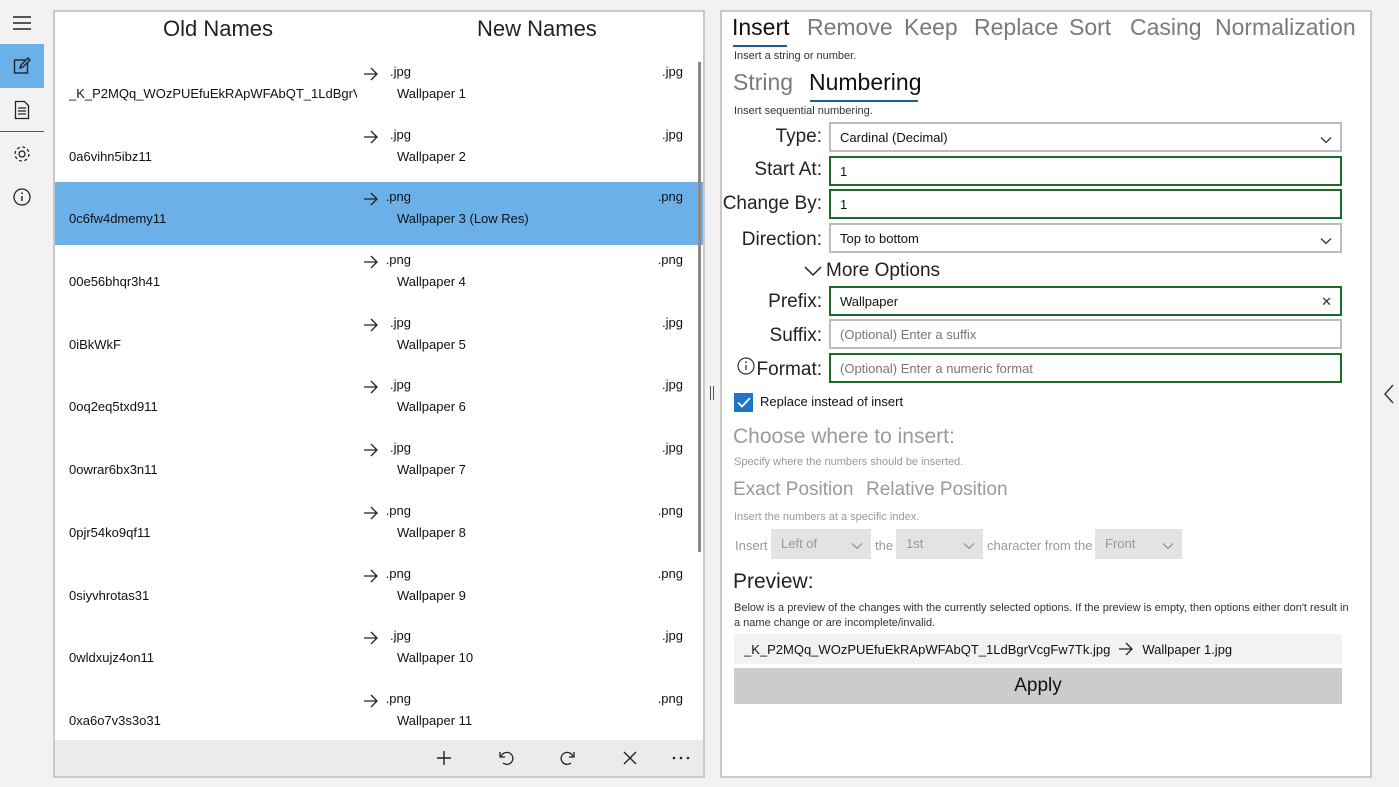 The height and width of the screenshot is (787, 1399). I want to click on new-name: Wallpaper 8, so click(431, 532).